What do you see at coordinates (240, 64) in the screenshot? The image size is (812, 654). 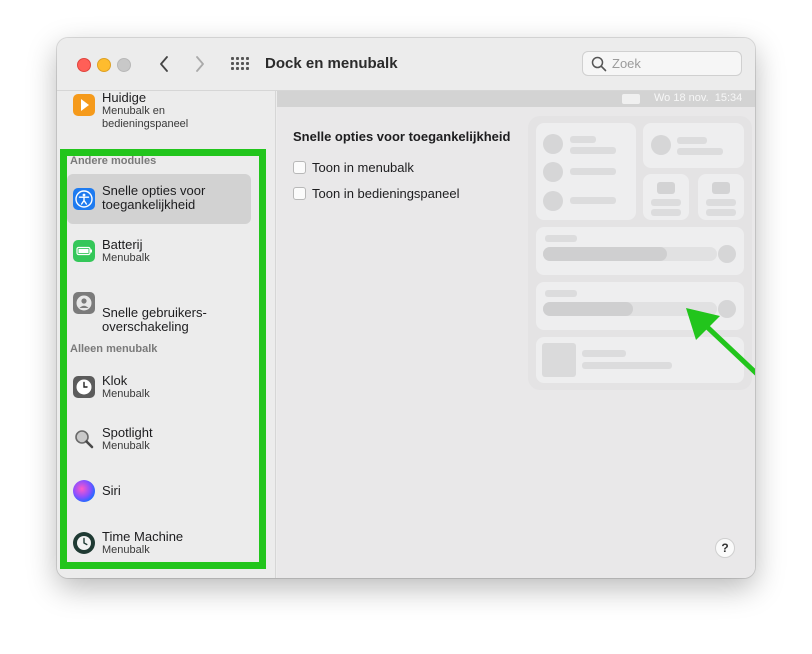 I see `show-all-grid-button` at bounding box center [240, 64].